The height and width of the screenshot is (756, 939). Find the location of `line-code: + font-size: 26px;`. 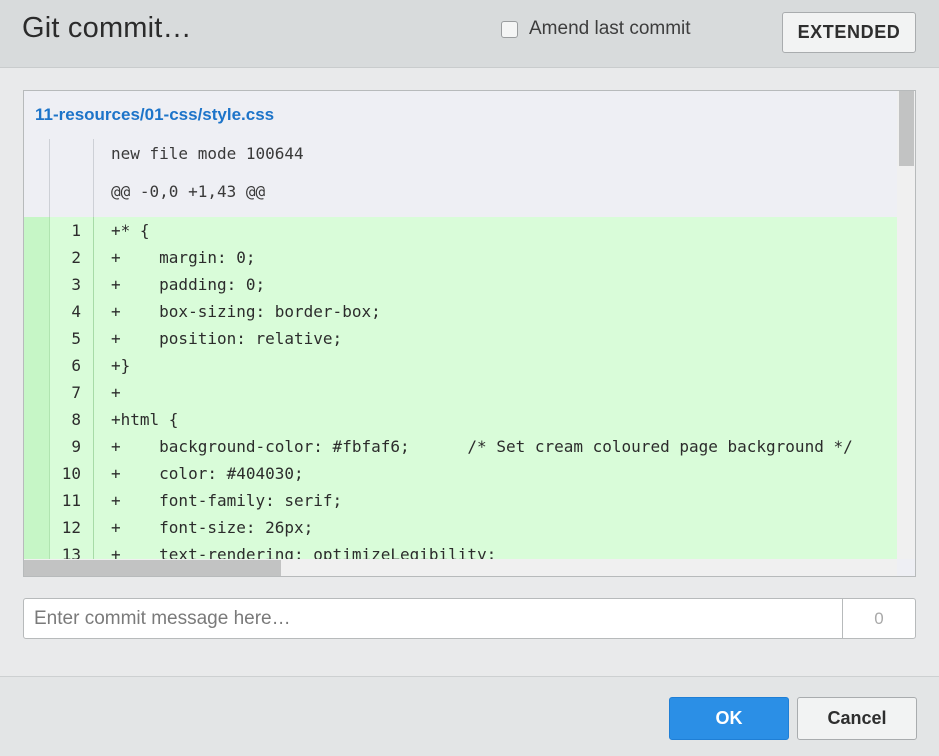

line-code: + font-size: 26px; is located at coordinates (212, 527).